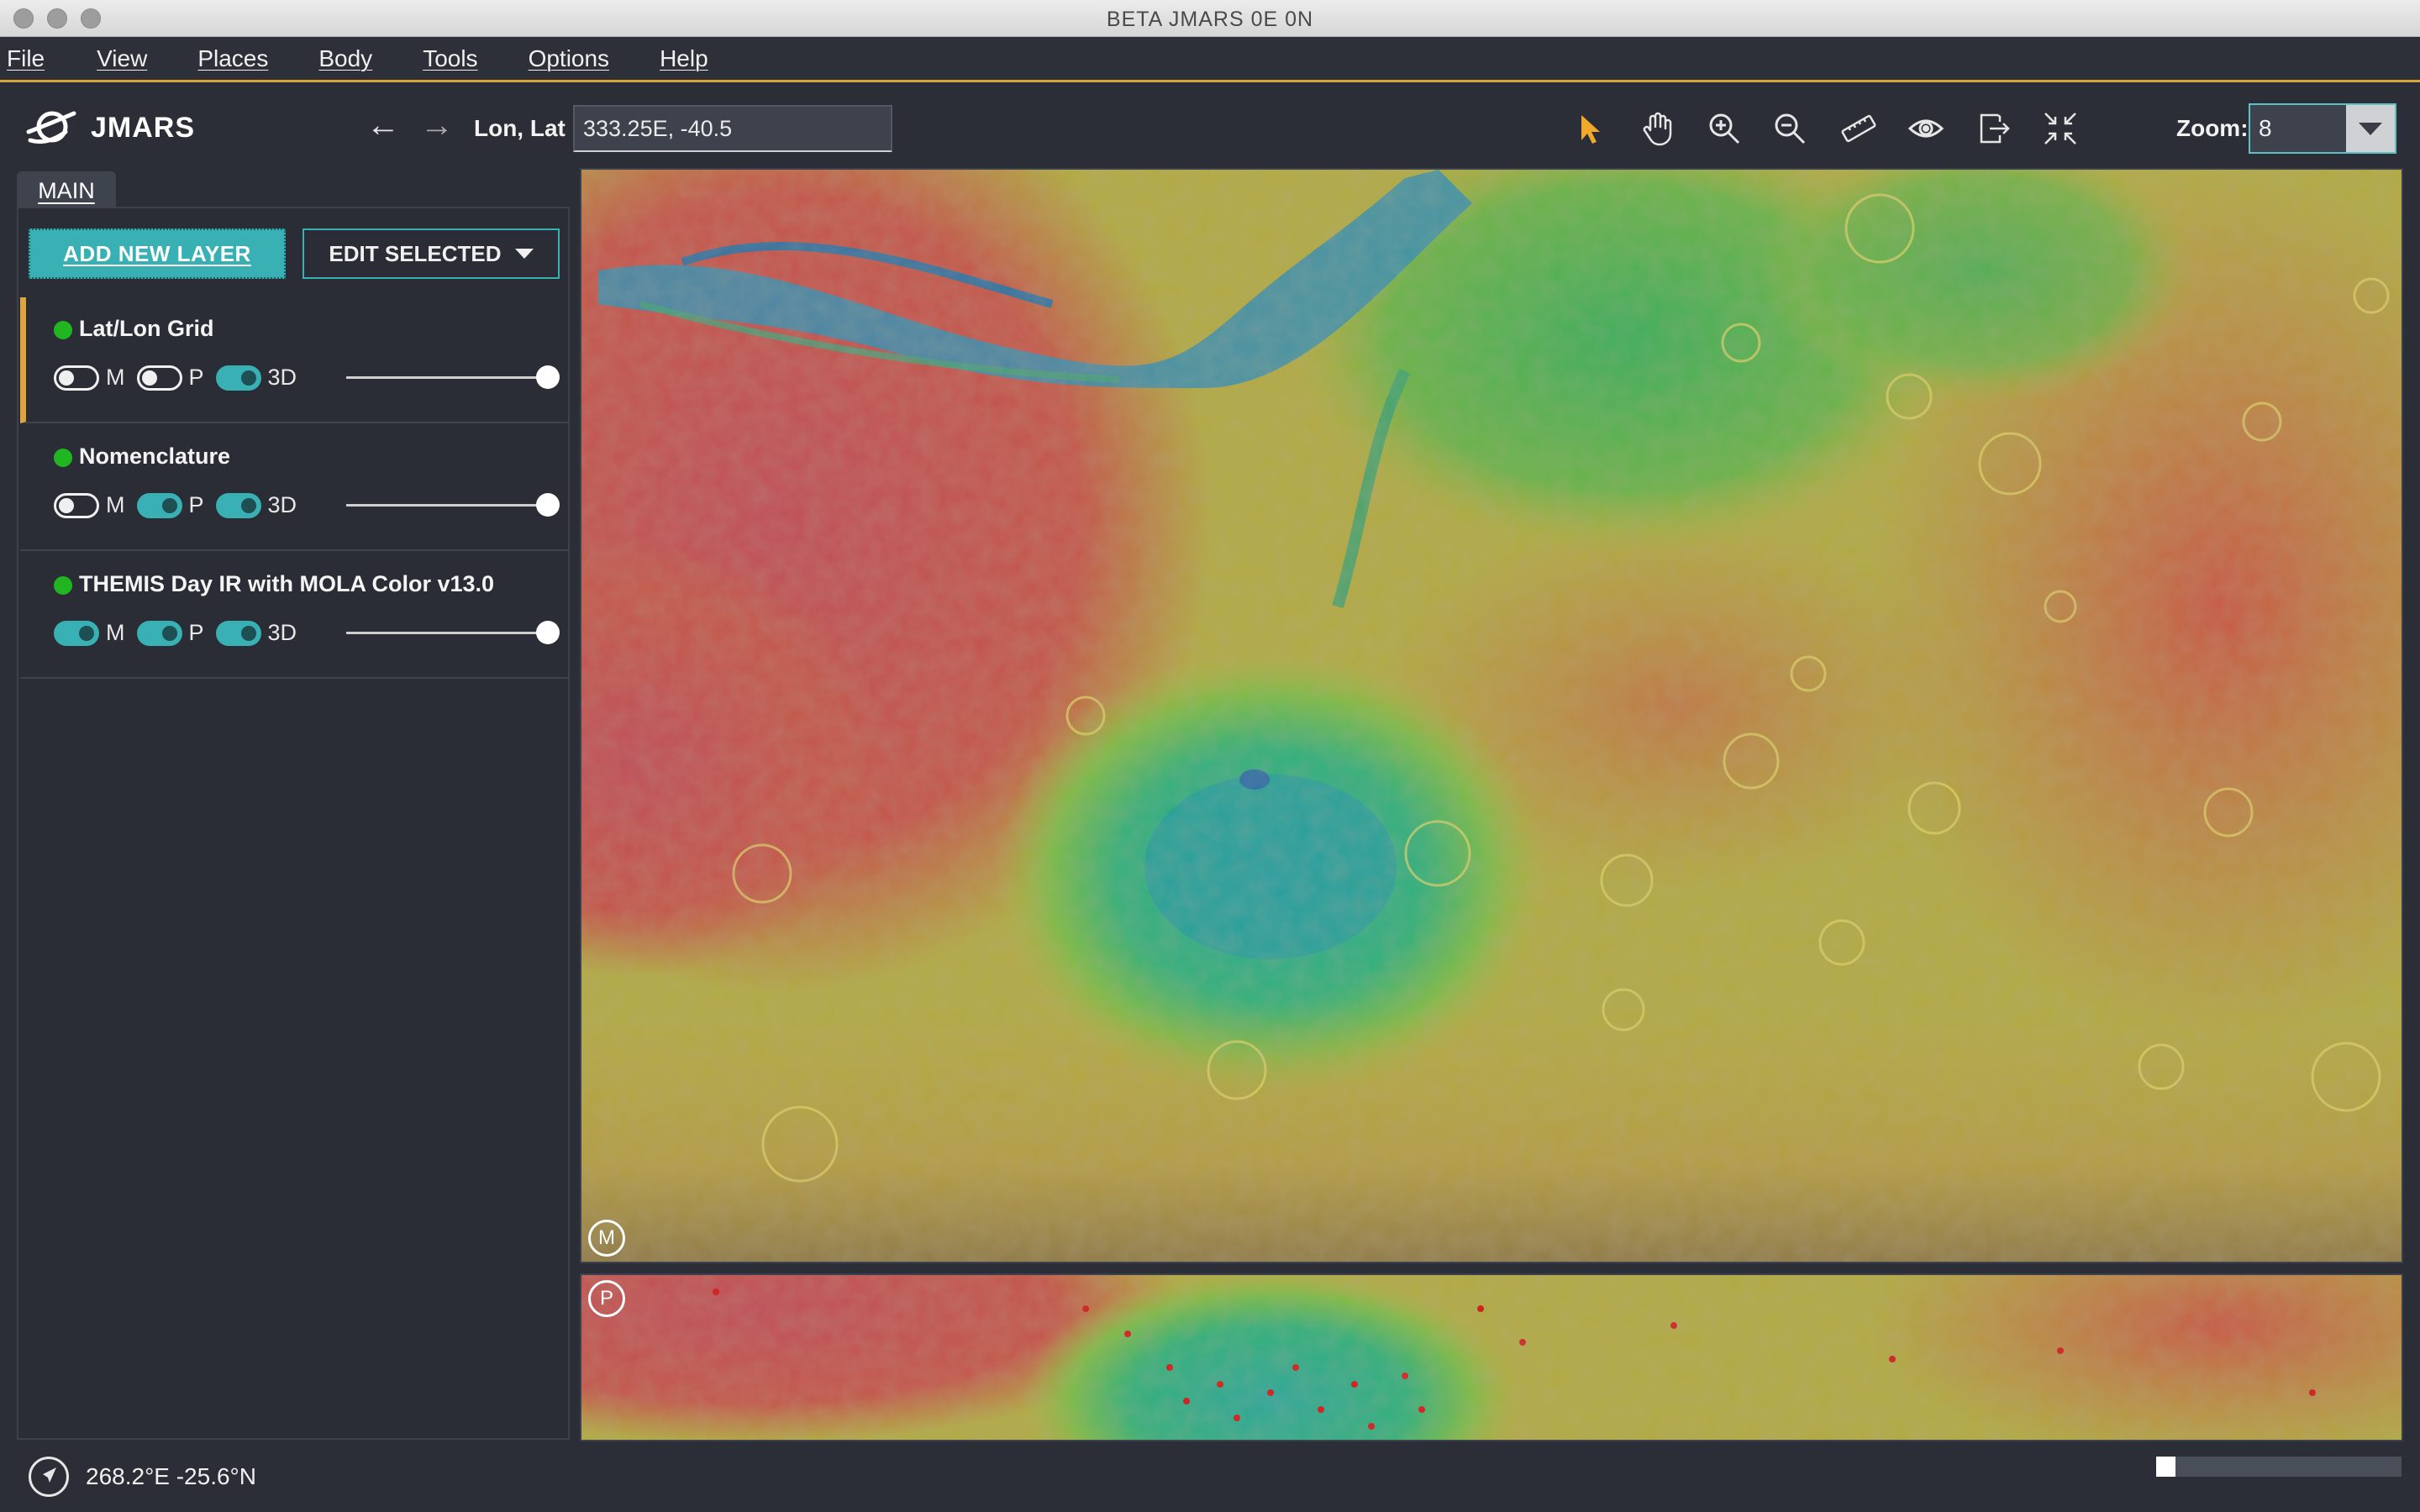 This screenshot has height=1512, width=2420. I want to click on edit-selected-button: EDIT SELECTED, so click(431, 253).